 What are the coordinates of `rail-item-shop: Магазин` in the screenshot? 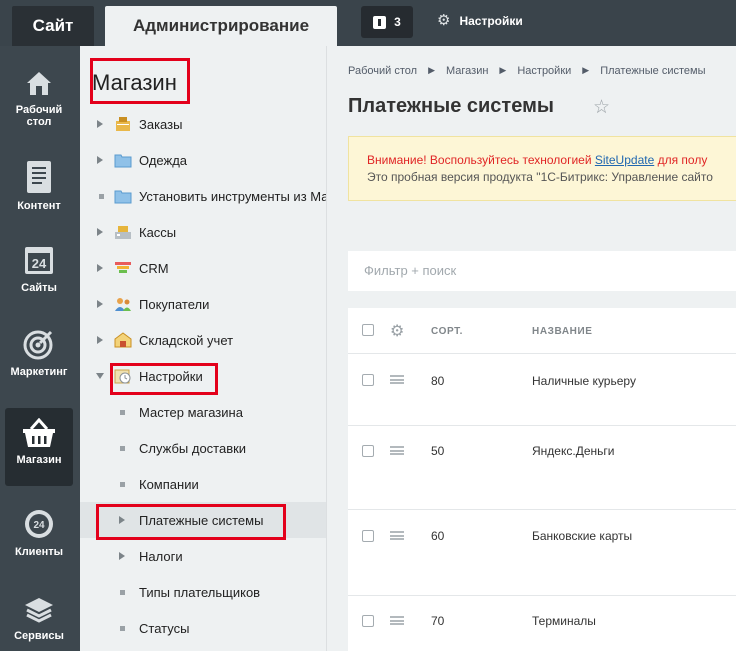 It's located at (39, 447).